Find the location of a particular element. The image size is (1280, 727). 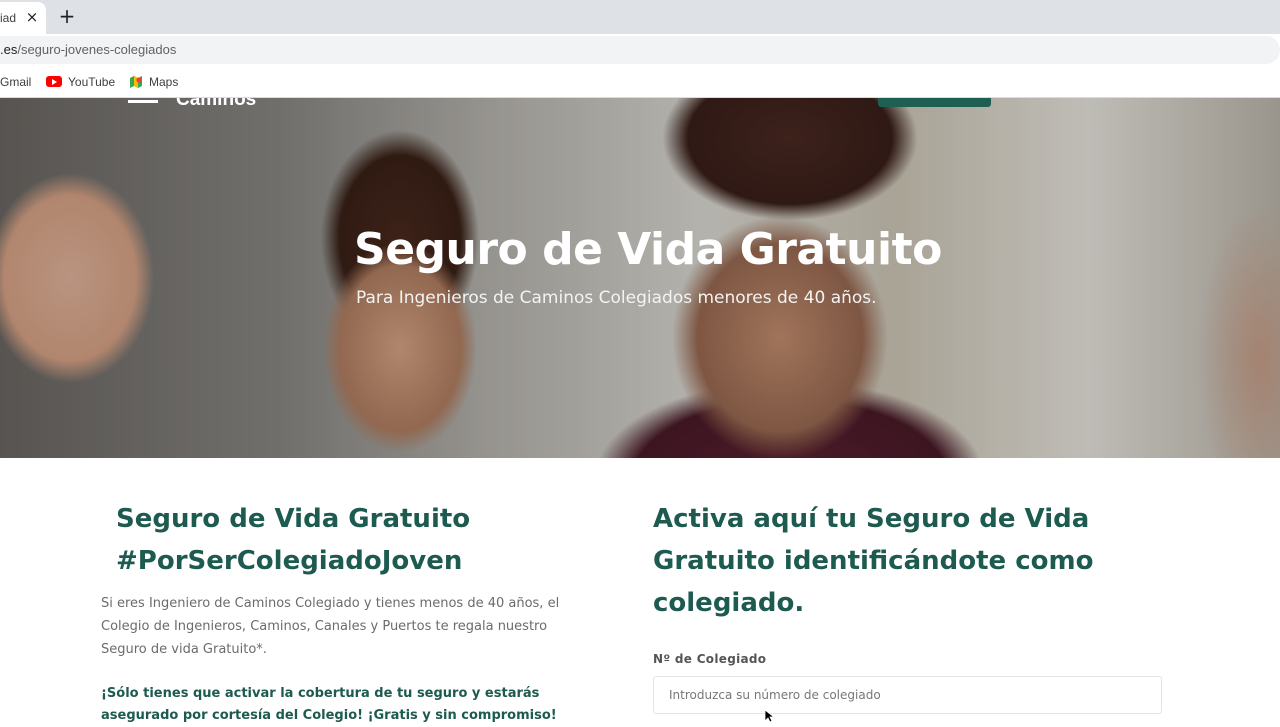

bookmarks-bar: Gmail YouTube Maps is located at coordinates (640, 82).